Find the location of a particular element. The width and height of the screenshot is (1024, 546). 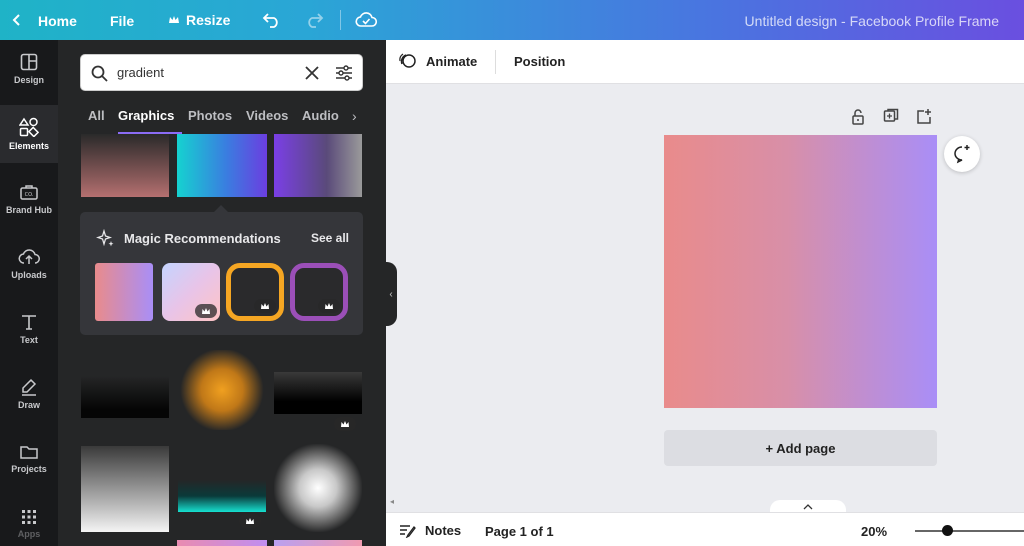

scroll-left-icon: ◂ is located at coordinates (392, 501).